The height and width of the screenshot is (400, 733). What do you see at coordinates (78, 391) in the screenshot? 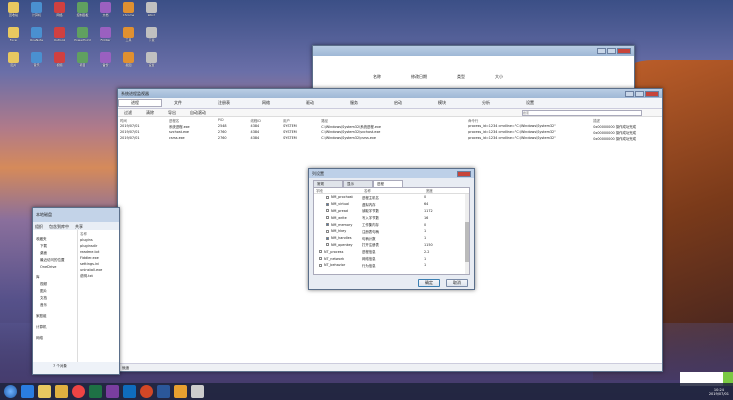
I see `chrome-icon` at bounding box center [78, 391].